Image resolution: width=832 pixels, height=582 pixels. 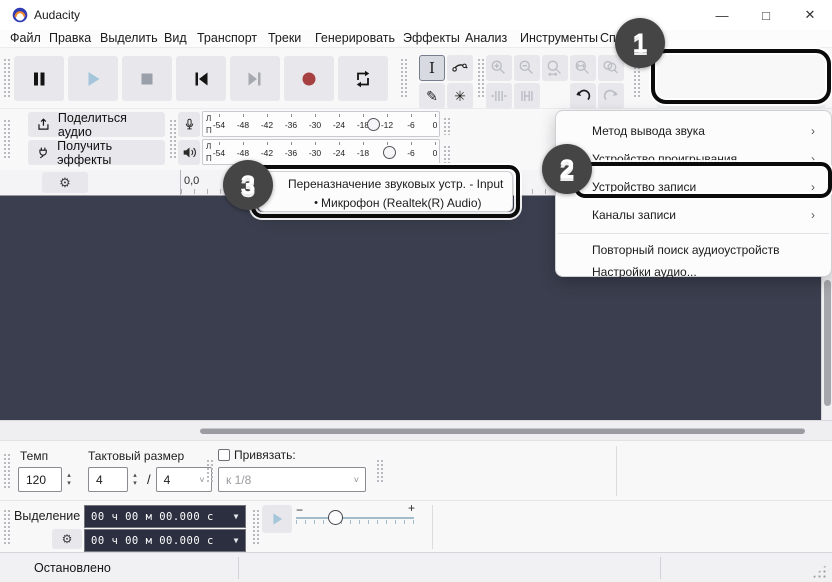 I want to click on record-meter-mic-button, so click(x=189, y=124).